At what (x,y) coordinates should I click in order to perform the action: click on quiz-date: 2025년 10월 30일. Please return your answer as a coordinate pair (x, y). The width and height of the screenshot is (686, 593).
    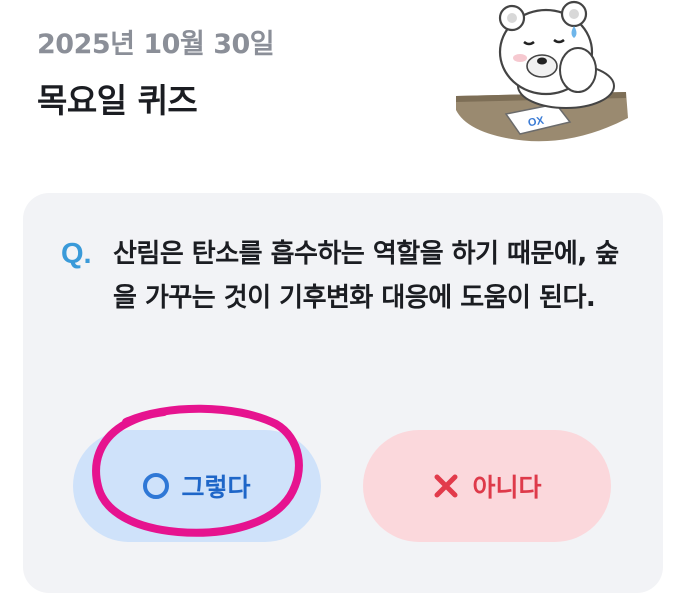
    Looking at the image, I should click on (156, 44).